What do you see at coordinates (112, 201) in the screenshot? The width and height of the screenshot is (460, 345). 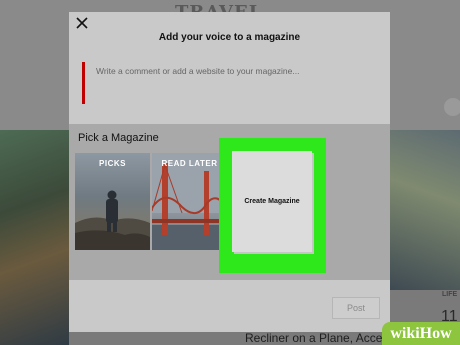 I see `magazine-tile-picks: PICKS` at bounding box center [112, 201].